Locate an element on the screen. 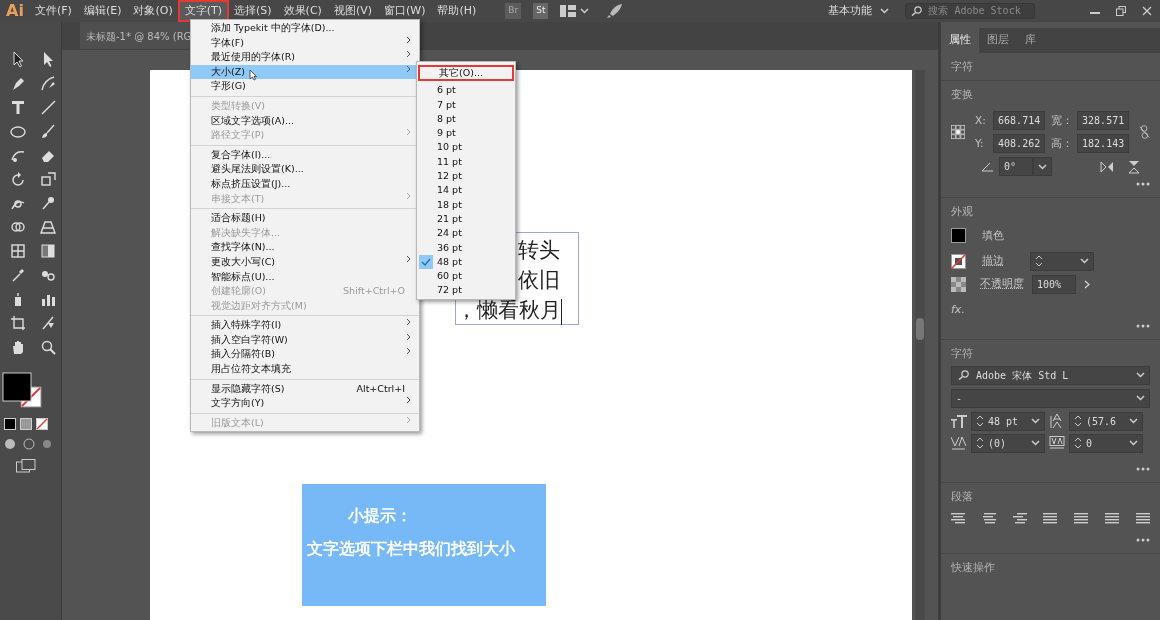 The image size is (1160, 620). link-icon is located at coordinates (1144, 132).